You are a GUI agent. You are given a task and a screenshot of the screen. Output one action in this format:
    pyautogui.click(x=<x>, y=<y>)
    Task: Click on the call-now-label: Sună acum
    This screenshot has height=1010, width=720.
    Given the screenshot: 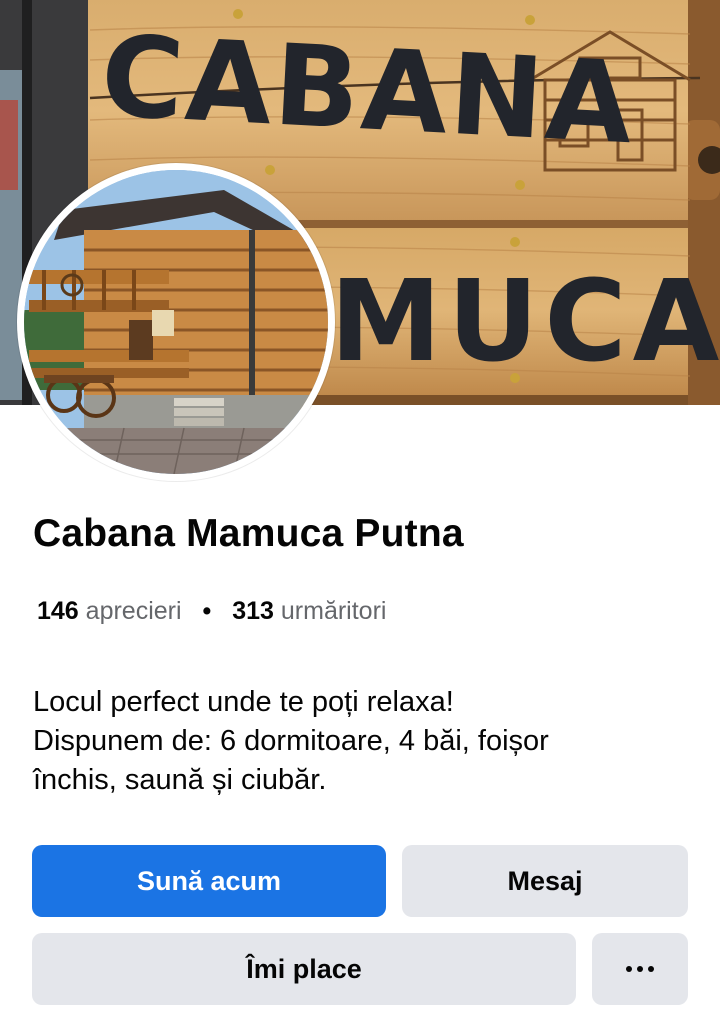 What is the action you would take?
    pyautogui.click(x=209, y=880)
    